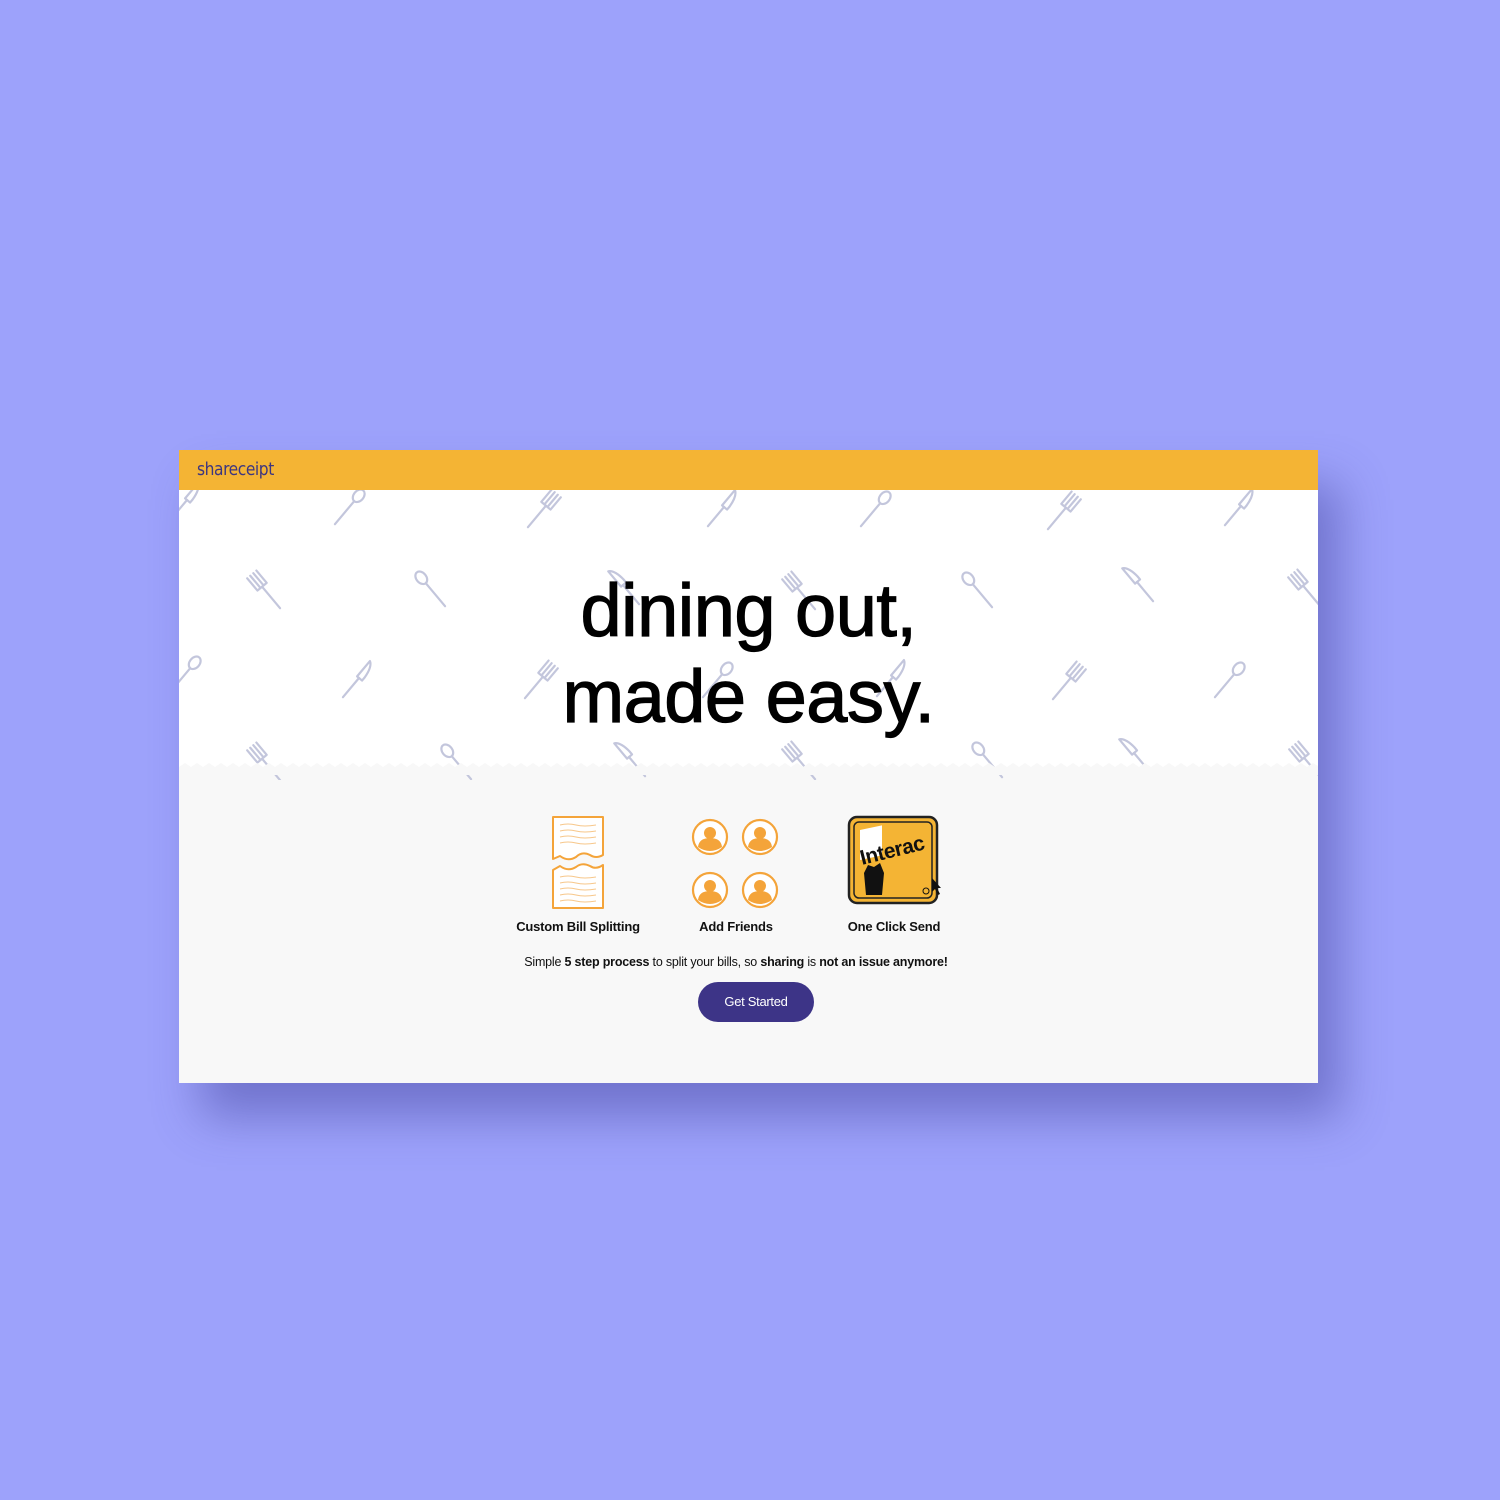 The width and height of the screenshot is (1500, 1500). I want to click on top-navbar: shareceipt, so click(748, 470).